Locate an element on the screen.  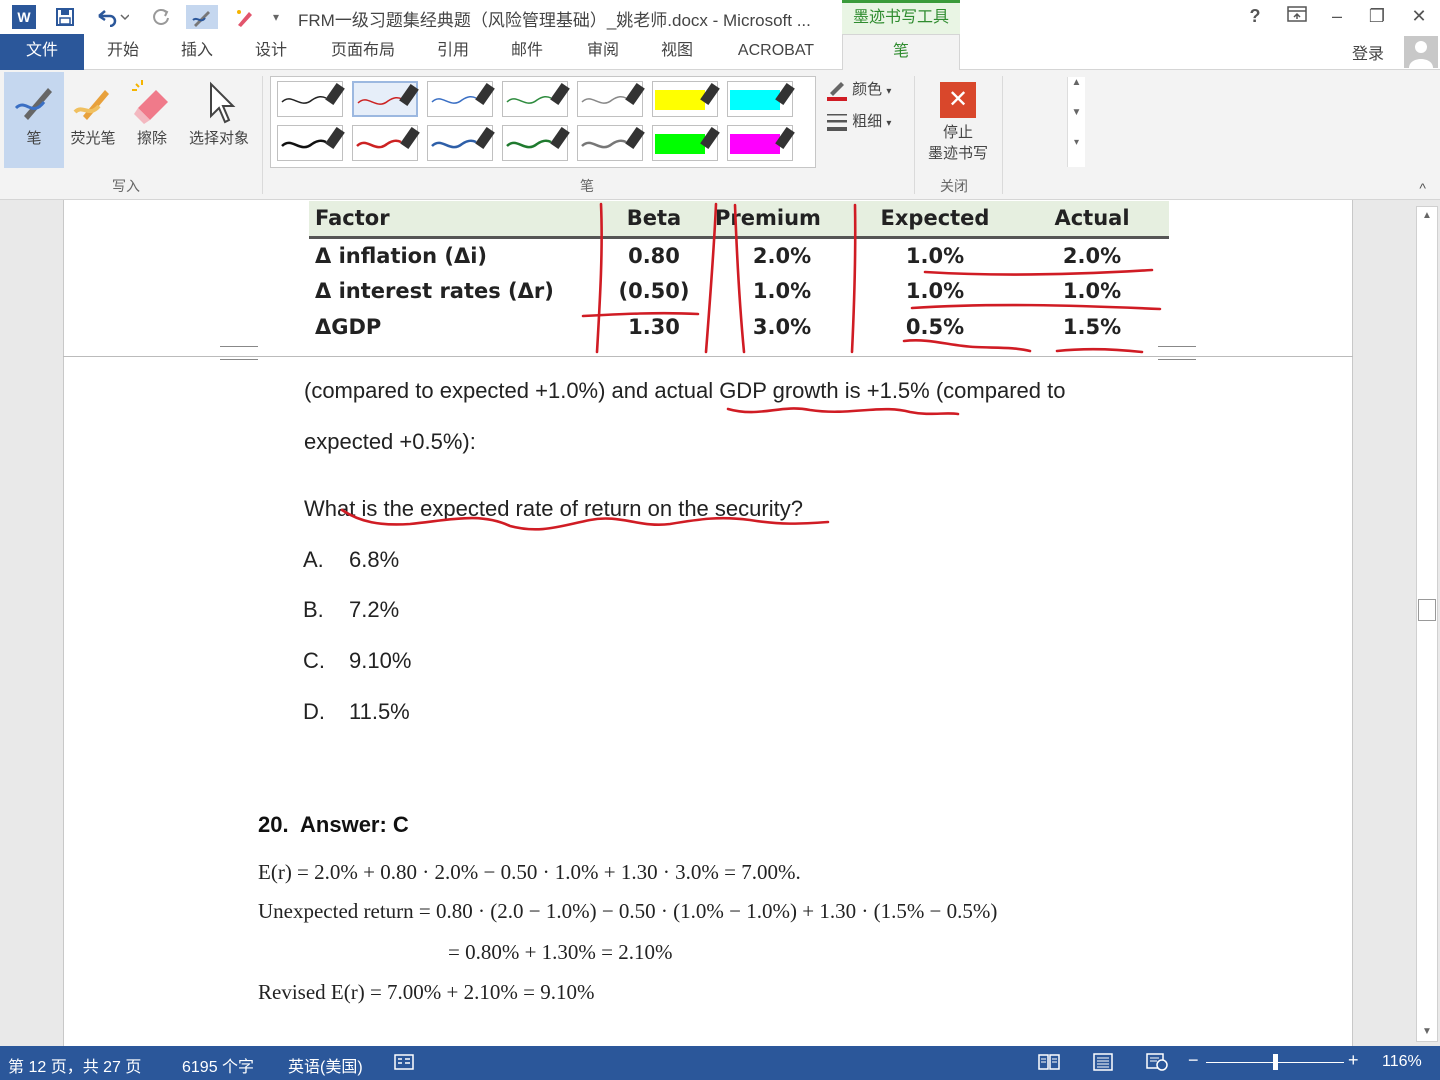
select-objects-label: 选择对象 is located at coordinates (218, 138).